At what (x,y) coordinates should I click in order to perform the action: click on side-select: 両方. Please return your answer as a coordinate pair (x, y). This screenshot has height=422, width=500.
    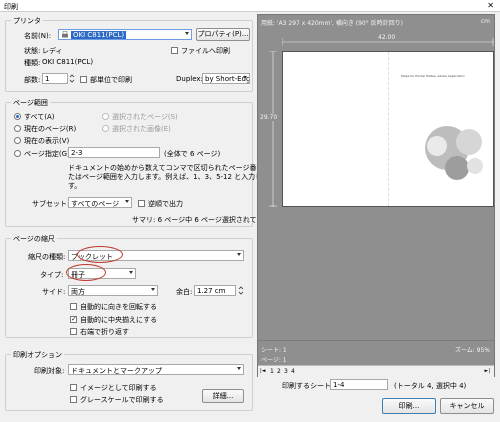
    Looking at the image, I should click on (113, 290).